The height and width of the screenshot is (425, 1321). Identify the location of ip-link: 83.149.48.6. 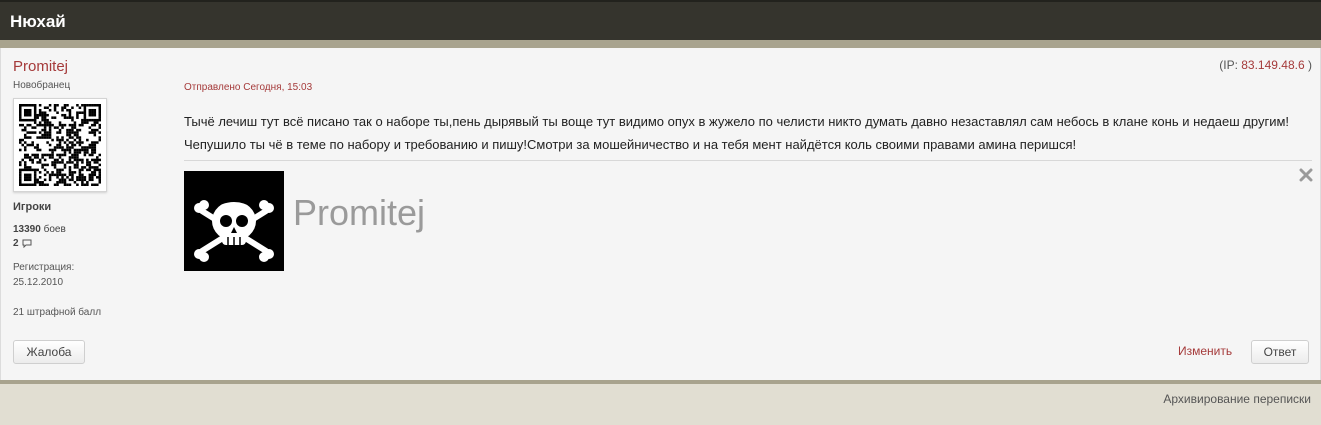
(1272, 65).